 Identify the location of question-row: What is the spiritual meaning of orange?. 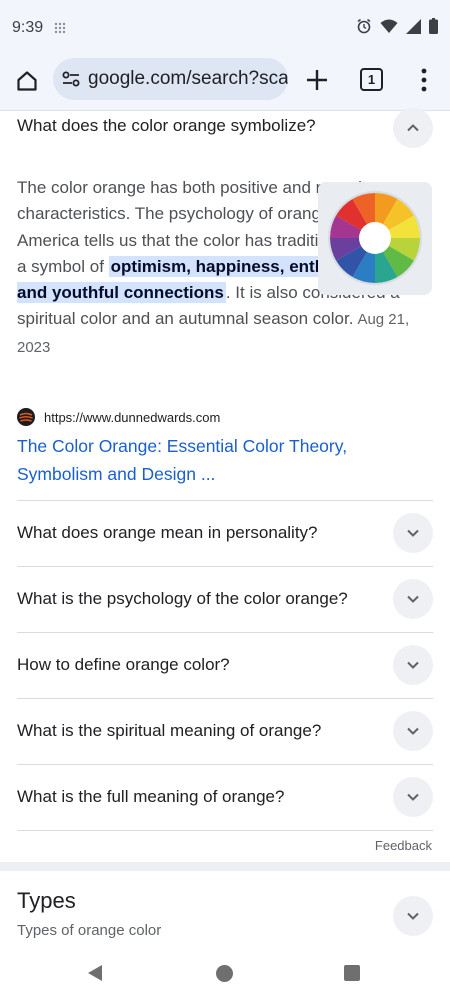
(225, 731).